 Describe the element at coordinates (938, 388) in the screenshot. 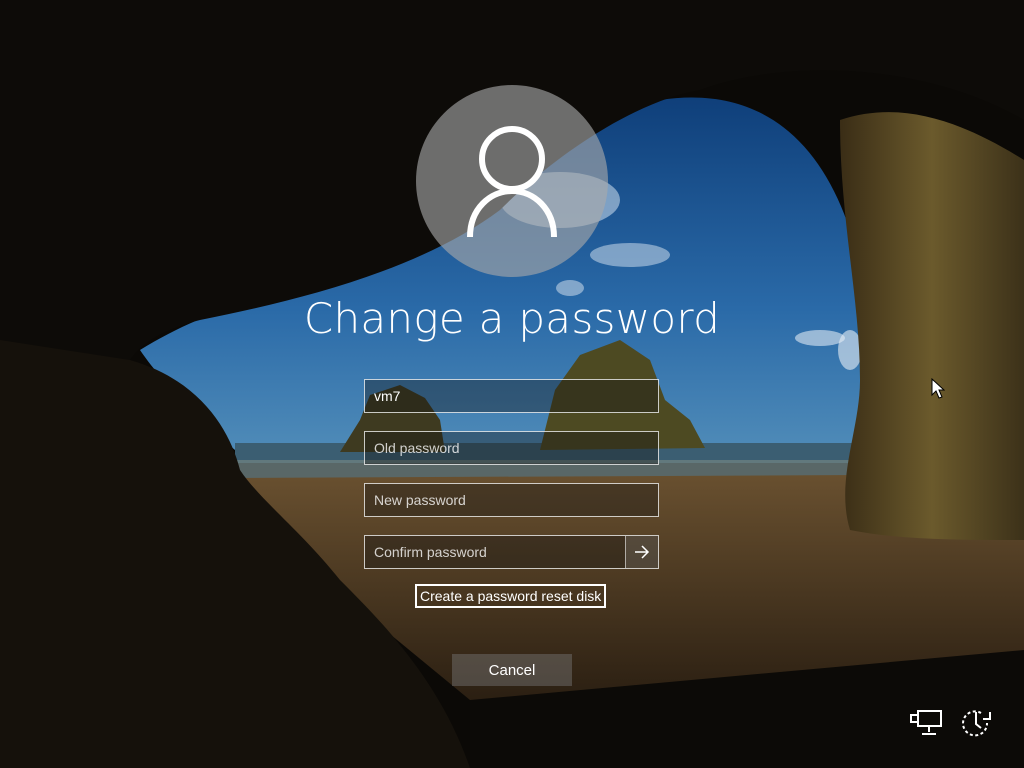

I see `mouse-cursor-icon` at that location.